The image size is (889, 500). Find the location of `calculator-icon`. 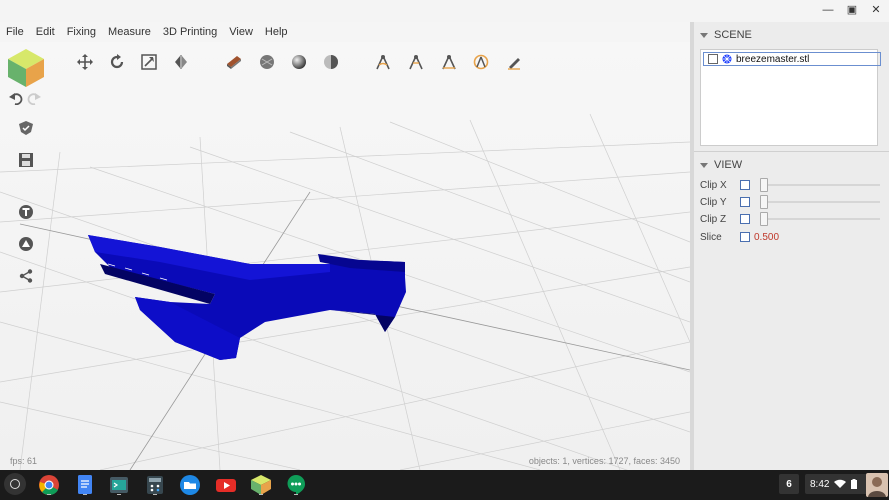

calculator-icon is located at coordinates (155, 485).